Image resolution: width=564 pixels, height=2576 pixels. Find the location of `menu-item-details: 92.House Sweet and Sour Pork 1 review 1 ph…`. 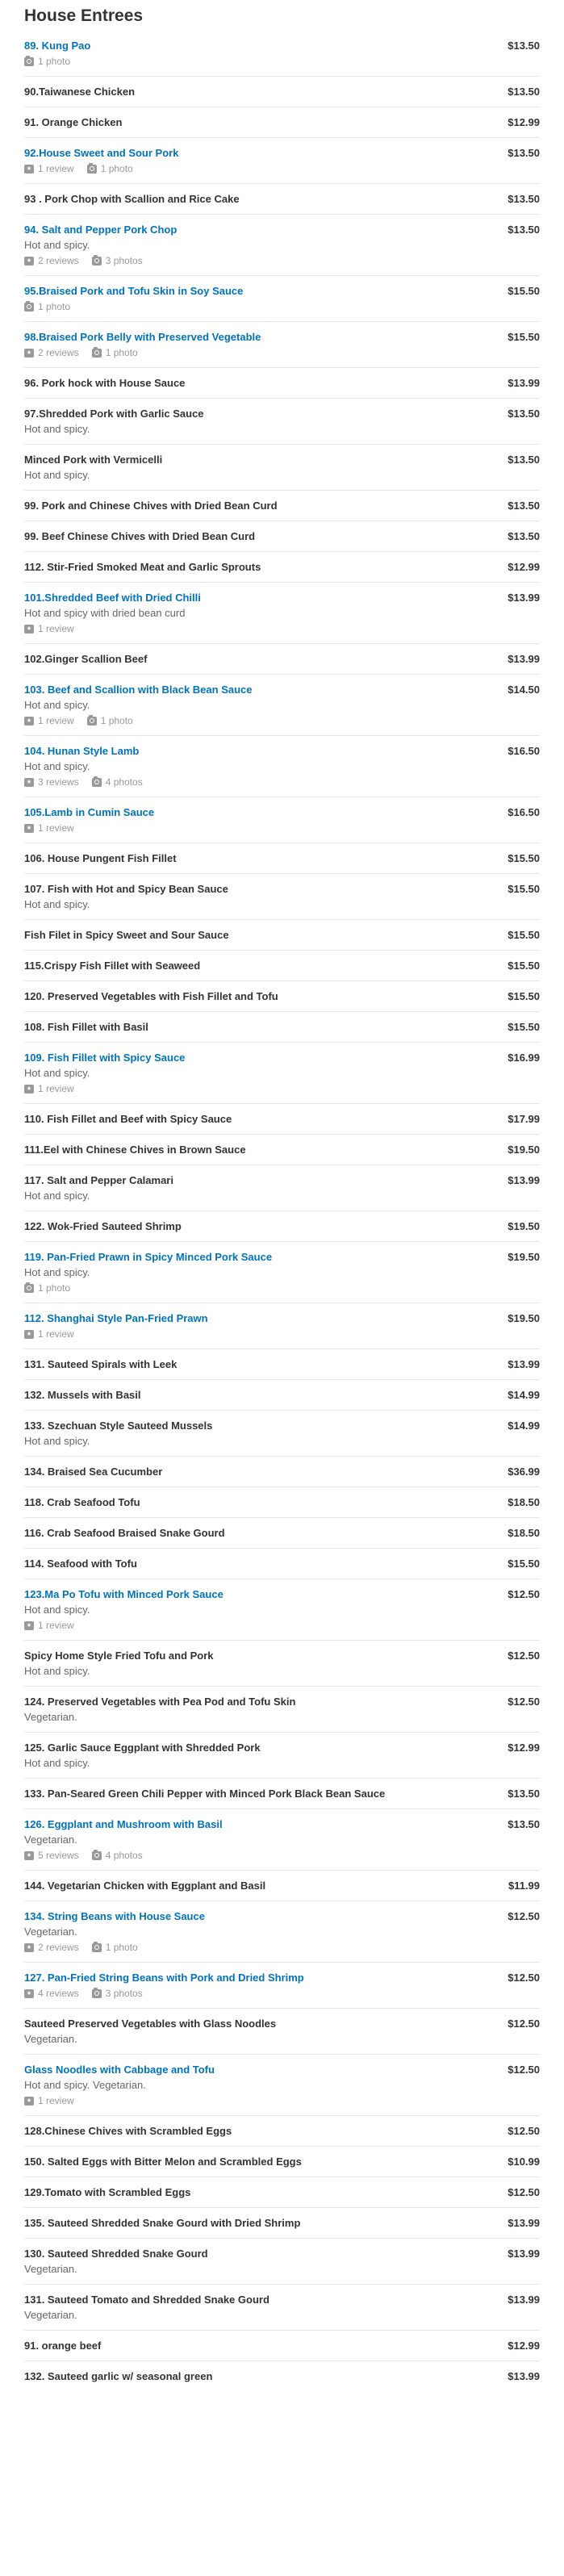

menu-item-details: 92.House Sweet and Sour Pork 1 review 1 ph… is located at coordinates (257, 160).